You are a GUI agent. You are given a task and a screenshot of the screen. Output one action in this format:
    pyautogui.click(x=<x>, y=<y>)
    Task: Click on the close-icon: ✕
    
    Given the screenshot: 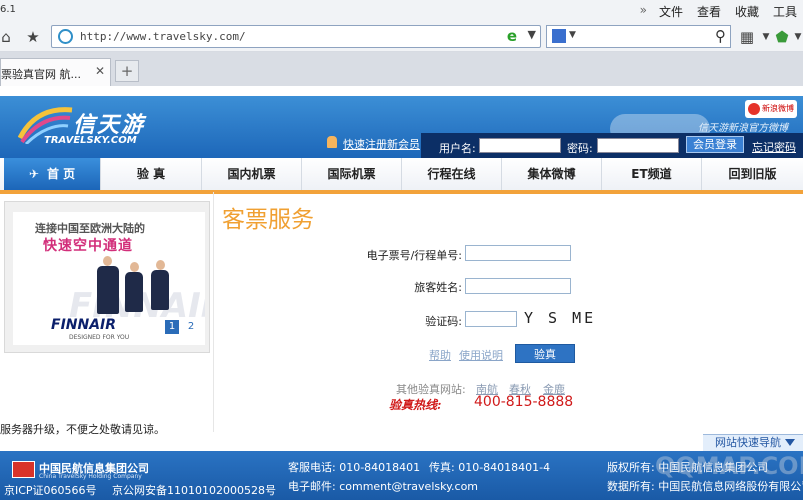 What is the action you would take?
    pyautogui.click(x=100, y=71)
    